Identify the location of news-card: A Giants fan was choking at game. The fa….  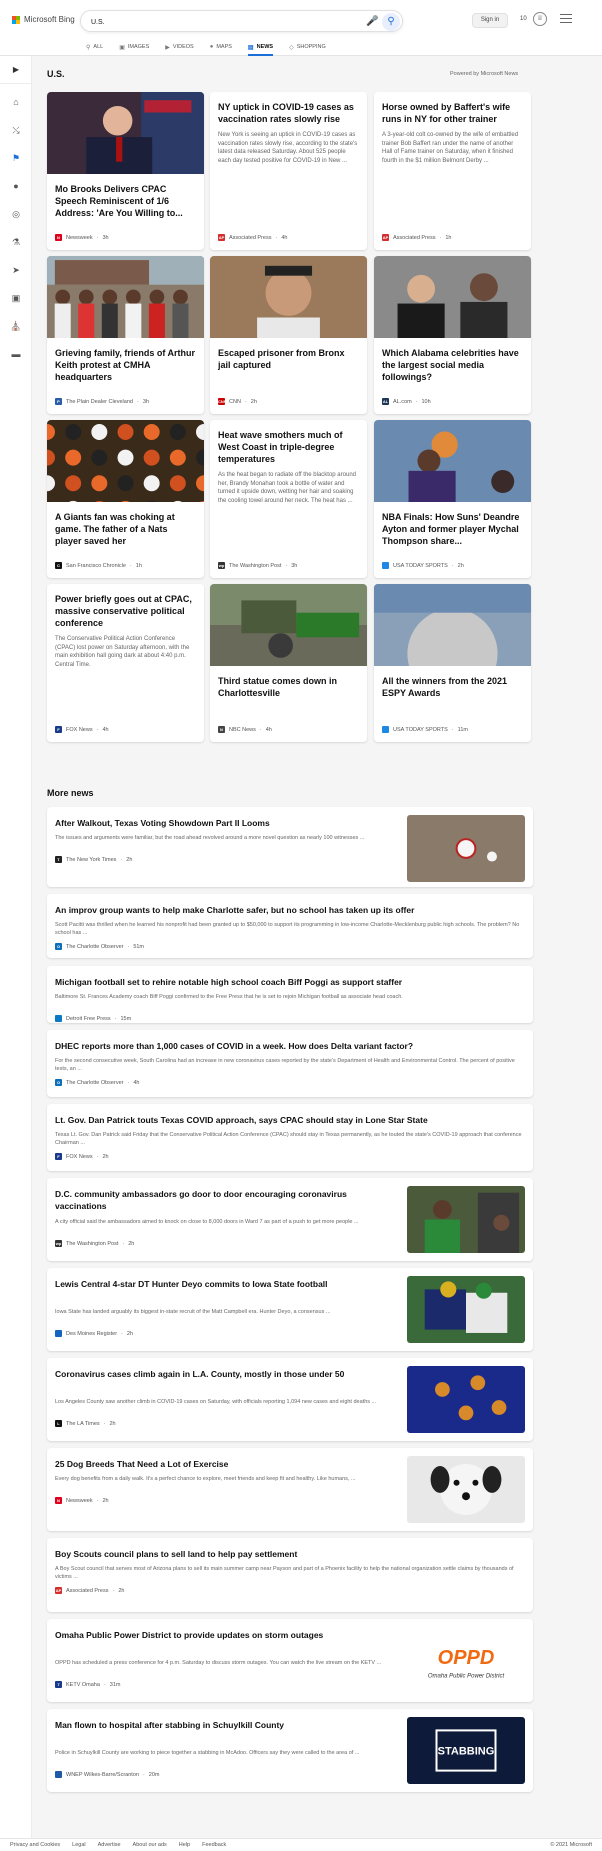
(125, 499).